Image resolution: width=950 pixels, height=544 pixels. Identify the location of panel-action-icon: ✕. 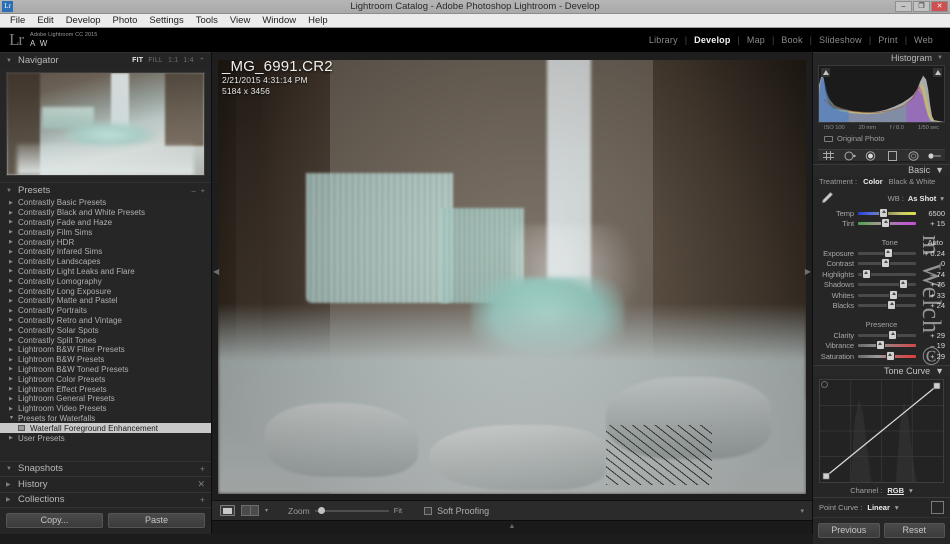
(201, 484).